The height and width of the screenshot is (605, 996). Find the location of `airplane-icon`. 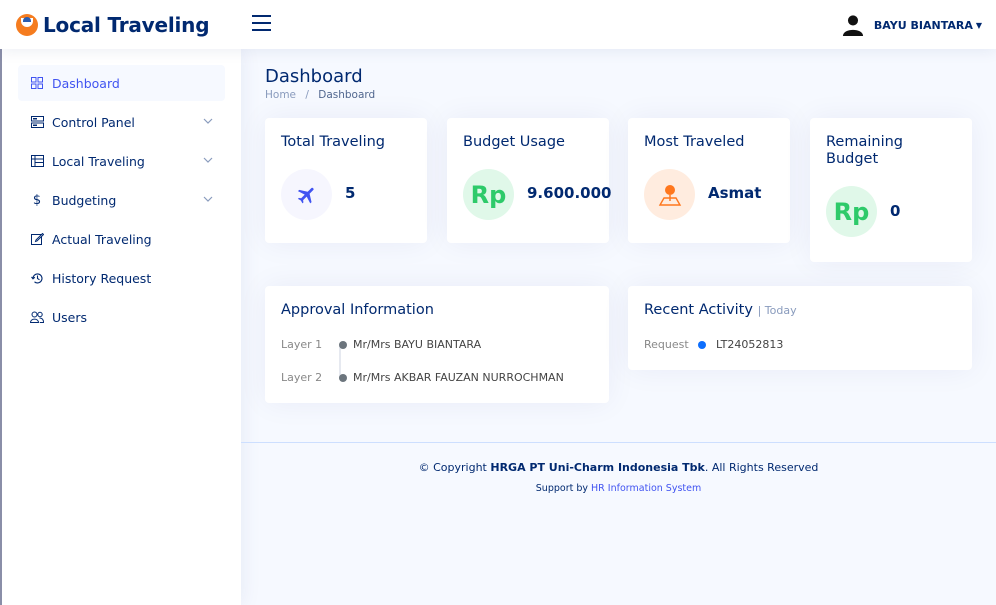

airplane-icon is located at coordinates (306, 194).